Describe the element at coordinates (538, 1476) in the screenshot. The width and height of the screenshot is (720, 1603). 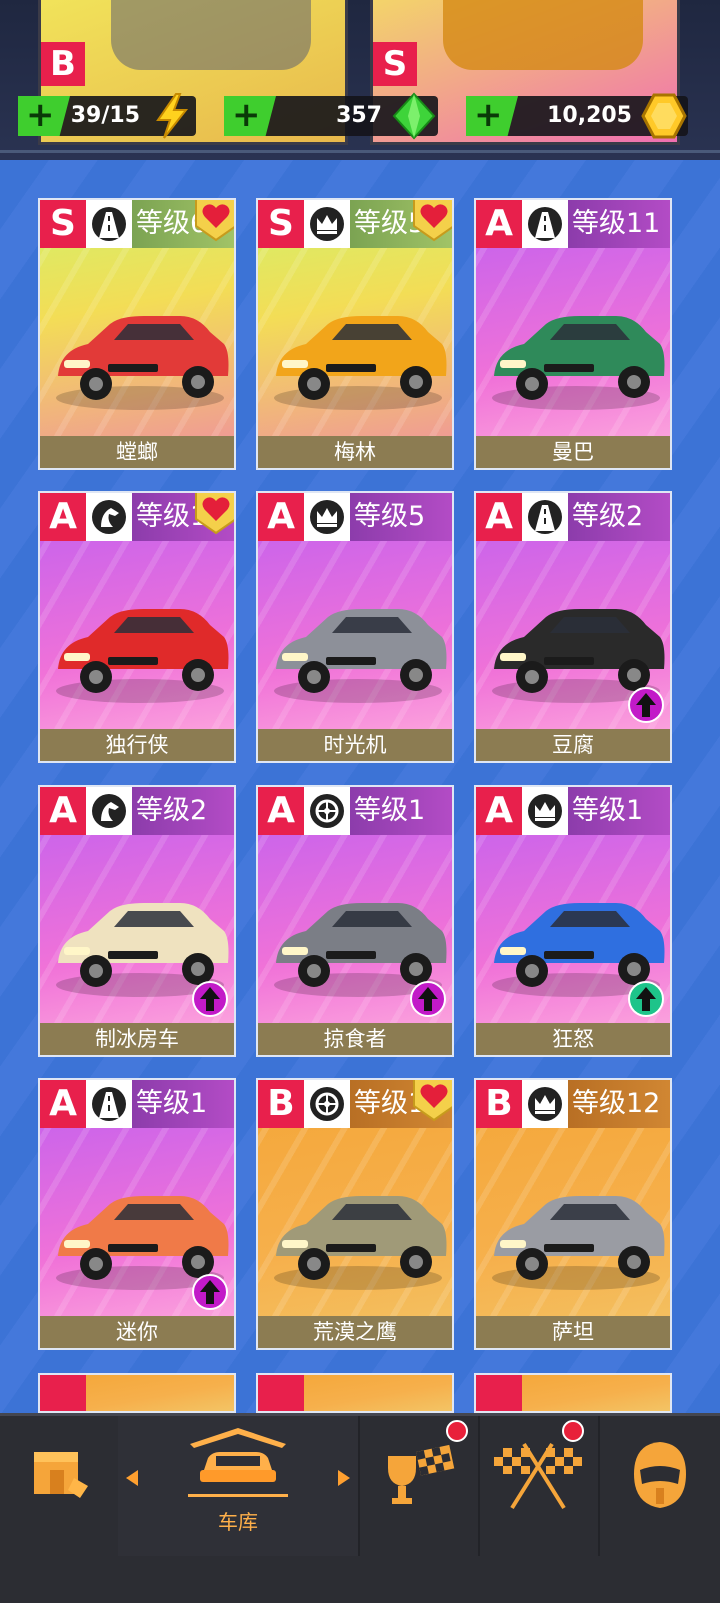
I see `checkered-flags-icon` at that location.